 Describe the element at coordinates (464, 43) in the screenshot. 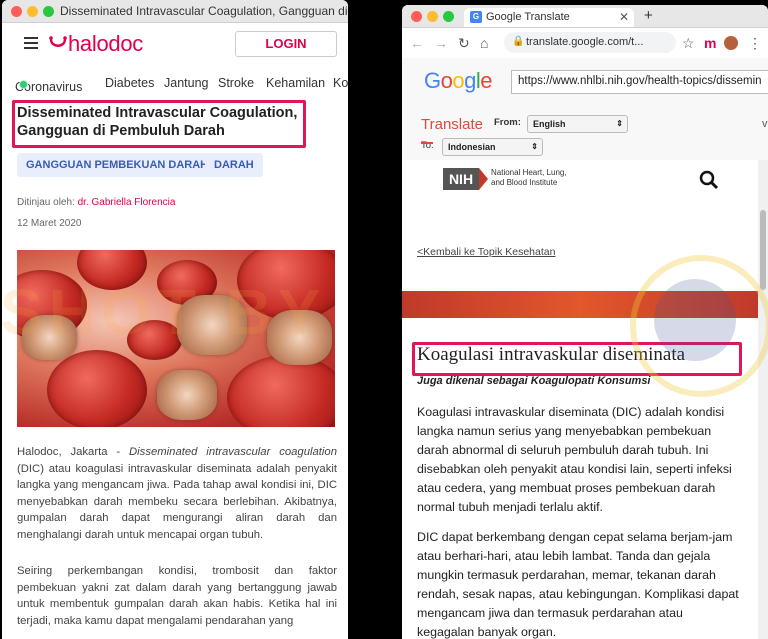

I see `reload-icon: ↻` at that location.